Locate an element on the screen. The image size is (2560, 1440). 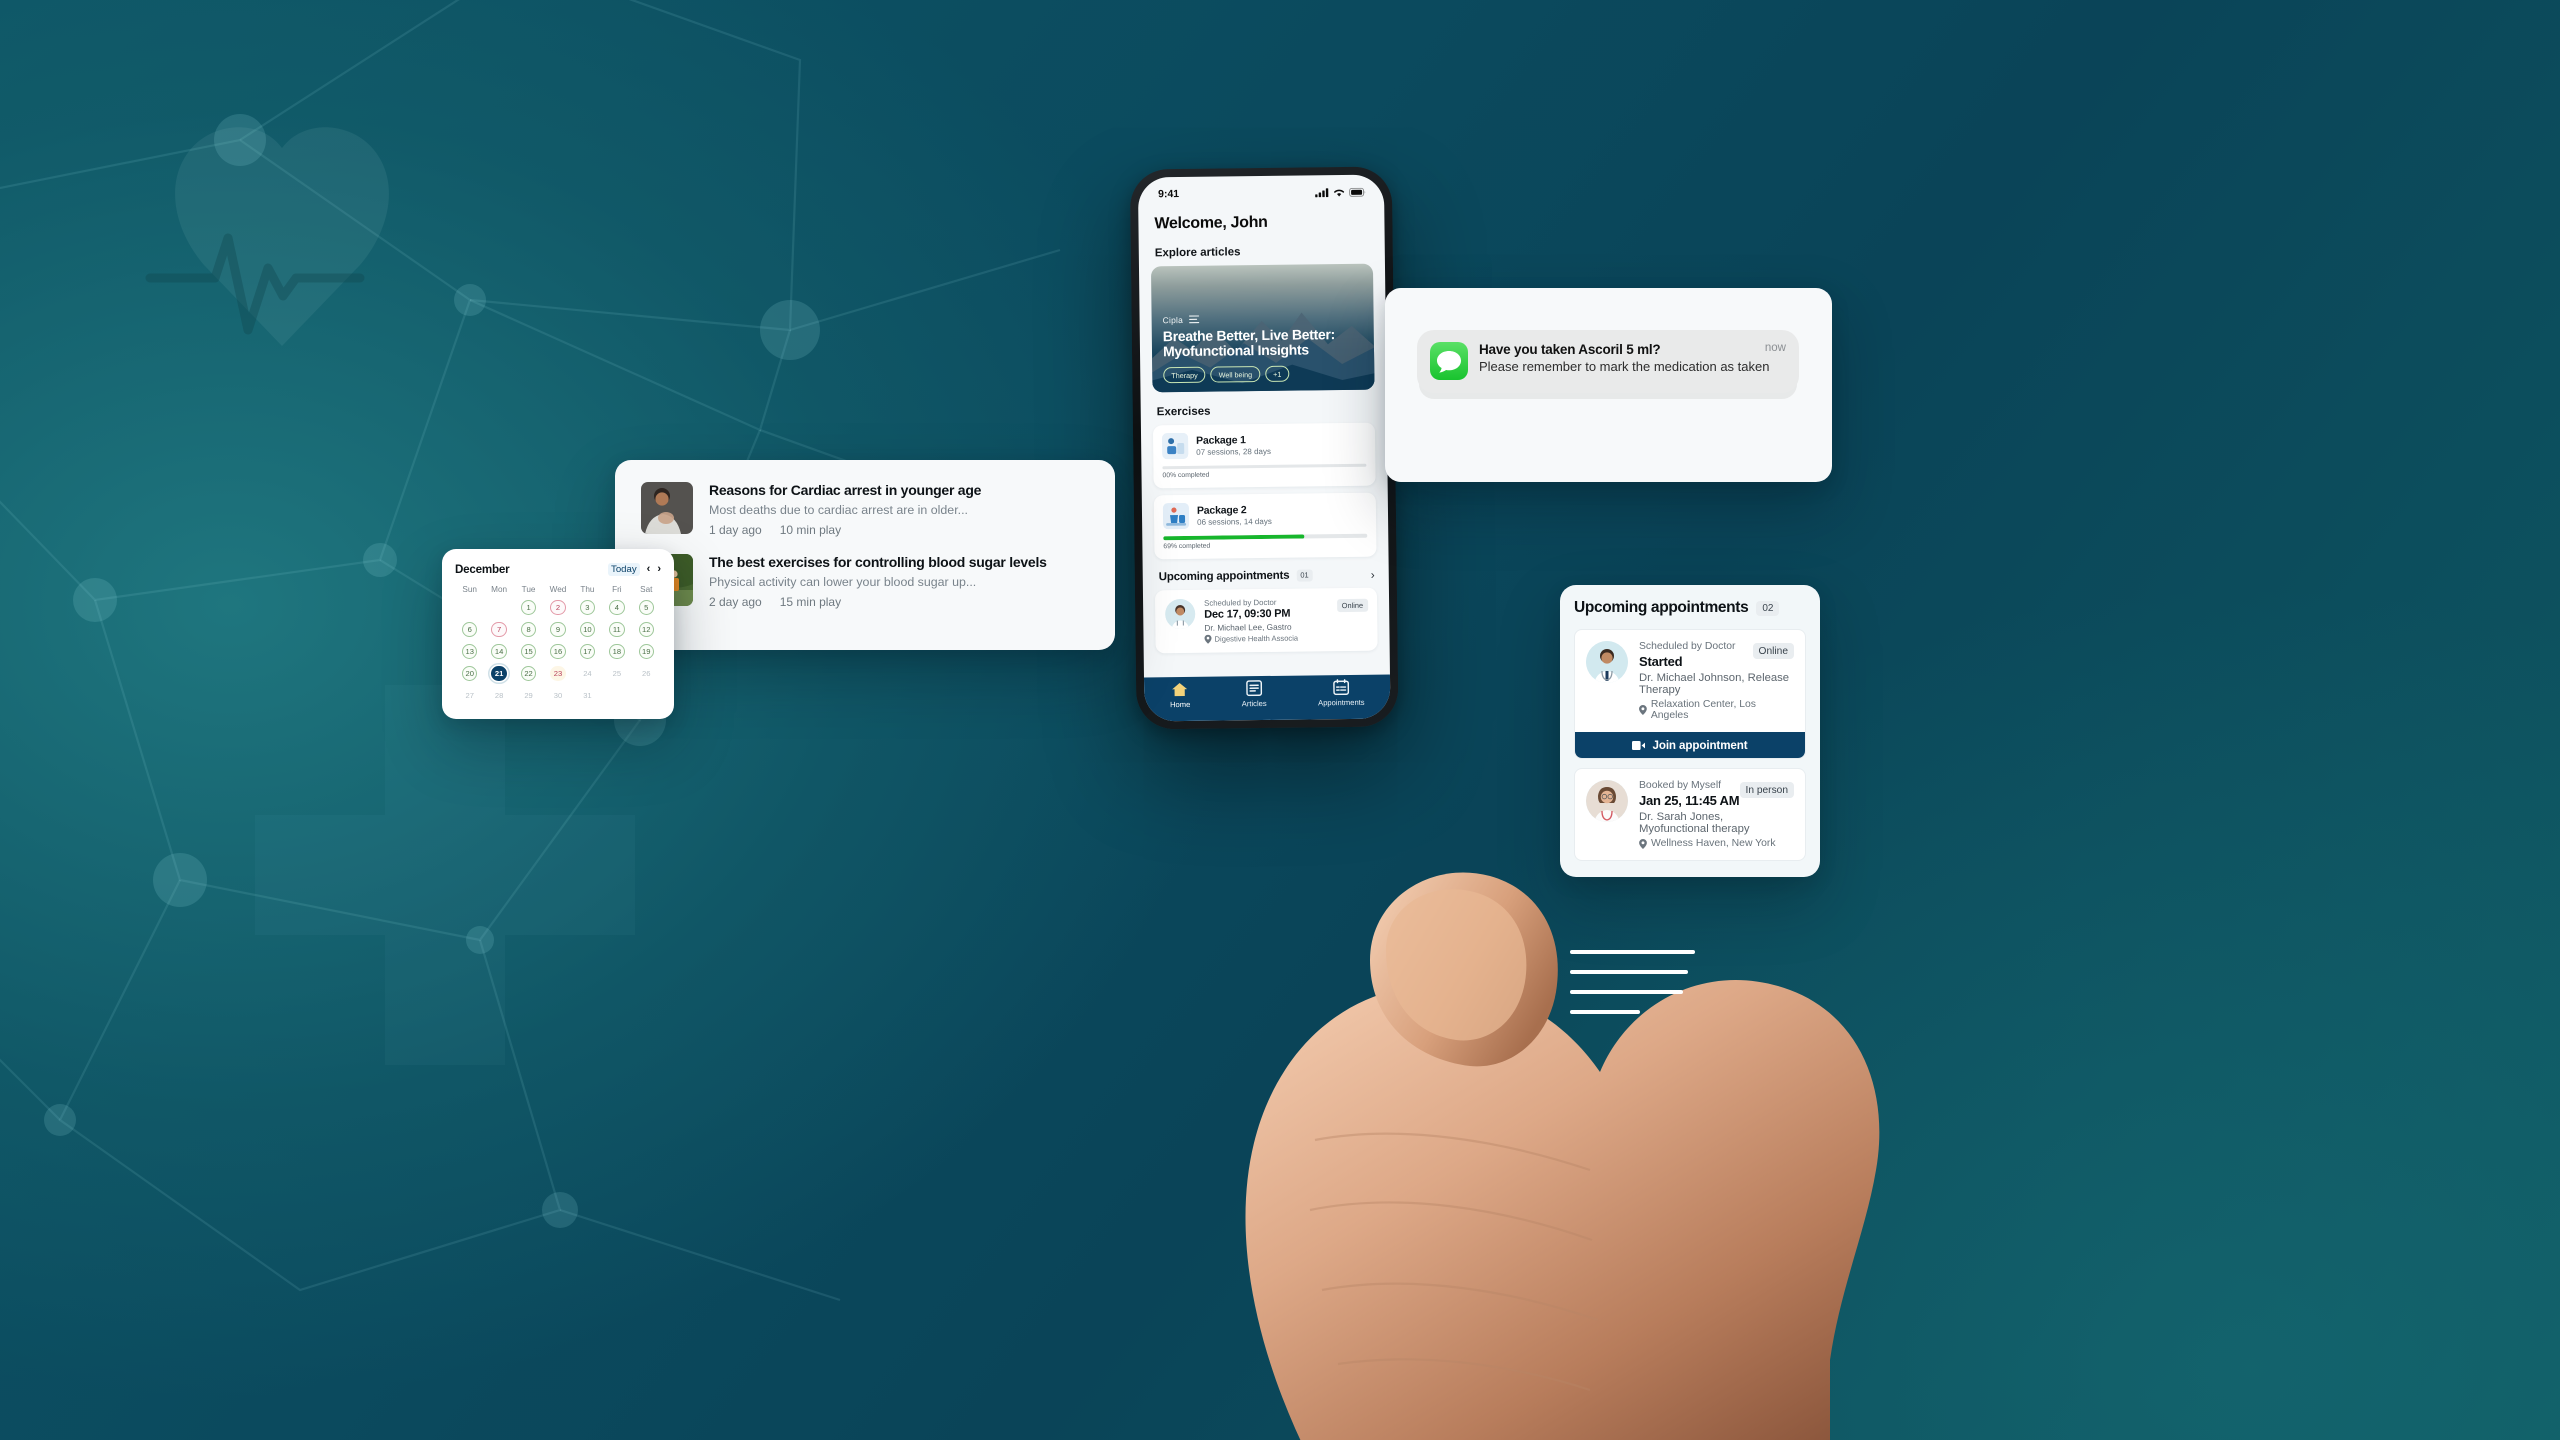
calendar-day-avail: 6 is located at coordinates (469, 629).